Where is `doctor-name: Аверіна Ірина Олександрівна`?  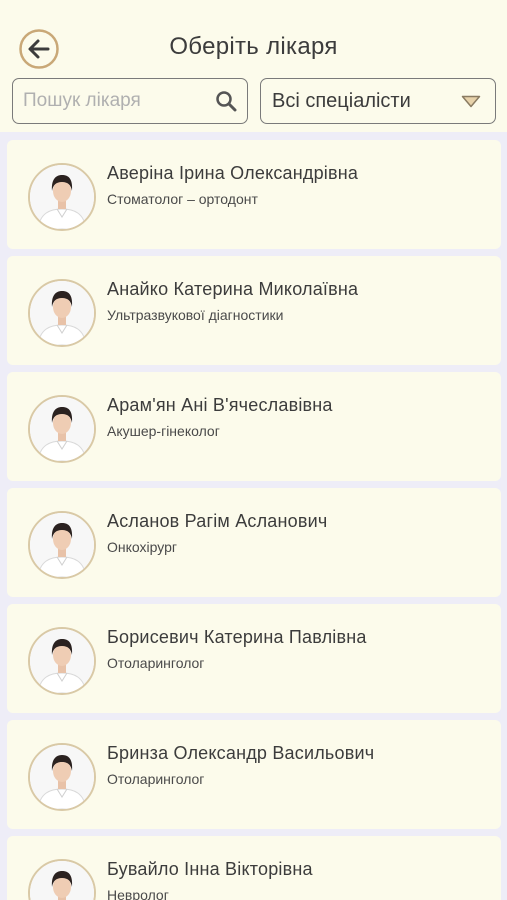 doctor-name: Аверіна Ірина Олександрівна is located at coordinates (233, 173).